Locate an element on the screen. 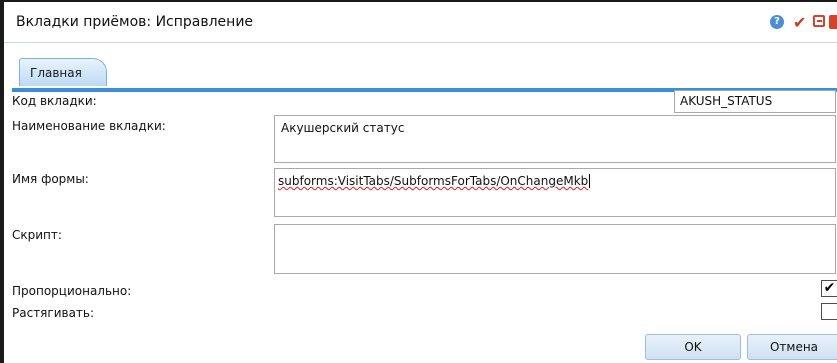 The height and width of the screenshot is (363, 837). ok-button: OK is located at coordinates (693, 347).